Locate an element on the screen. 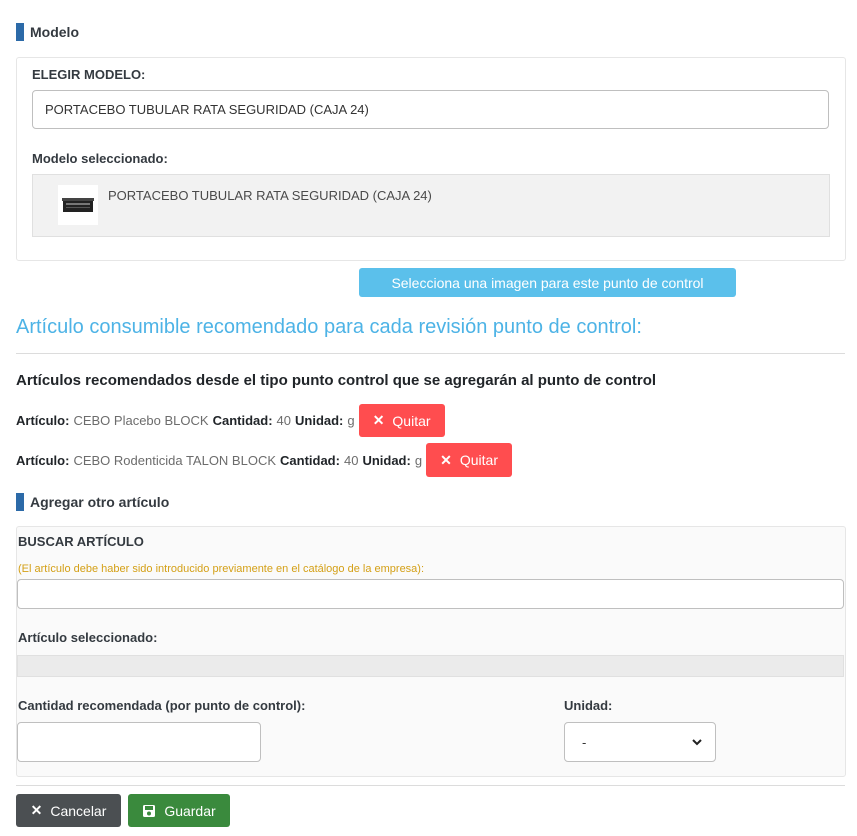 The height and width of the screenshot is (836, 857). search-article-input is located at coordinates (430, 594).